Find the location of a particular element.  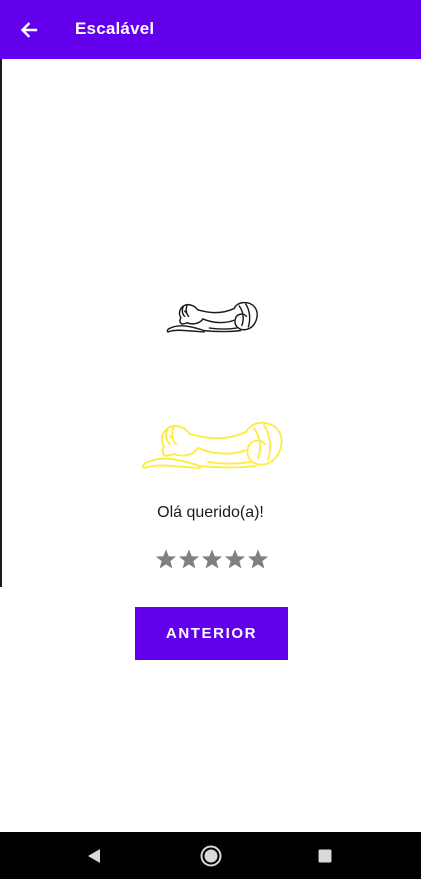

rating-bar is located at coordinates (212, 559).